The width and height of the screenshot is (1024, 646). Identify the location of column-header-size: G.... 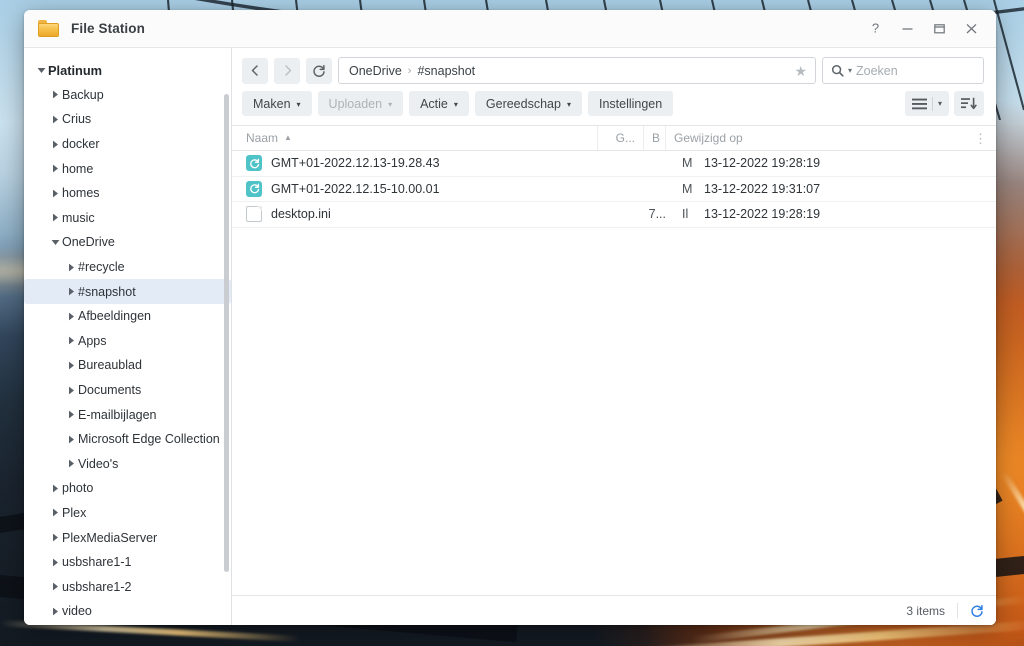
(620, 138).